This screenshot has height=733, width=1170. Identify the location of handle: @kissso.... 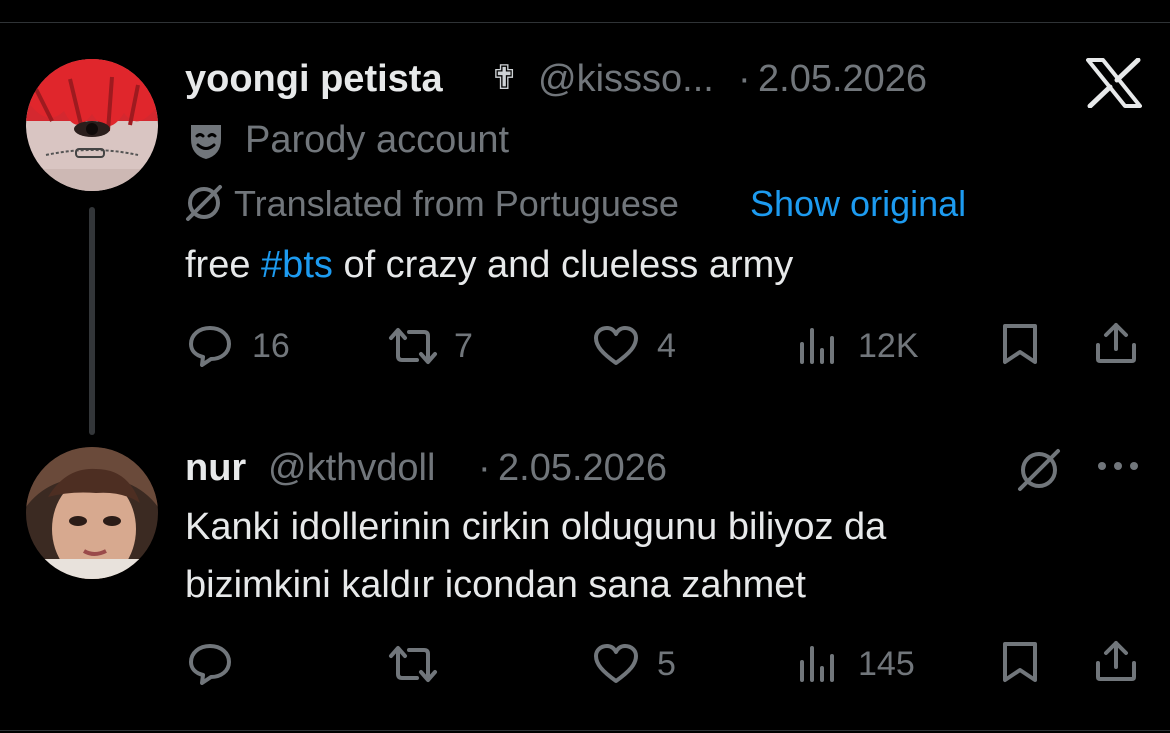
(626, 79).